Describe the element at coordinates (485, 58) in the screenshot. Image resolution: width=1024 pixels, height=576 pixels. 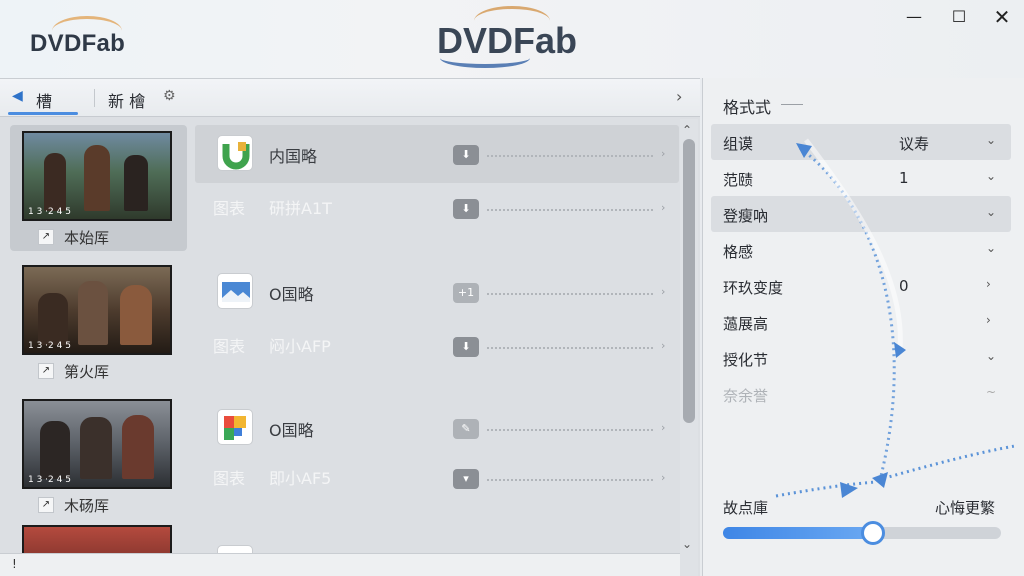
I see `logo-arc-bottom` at that location.